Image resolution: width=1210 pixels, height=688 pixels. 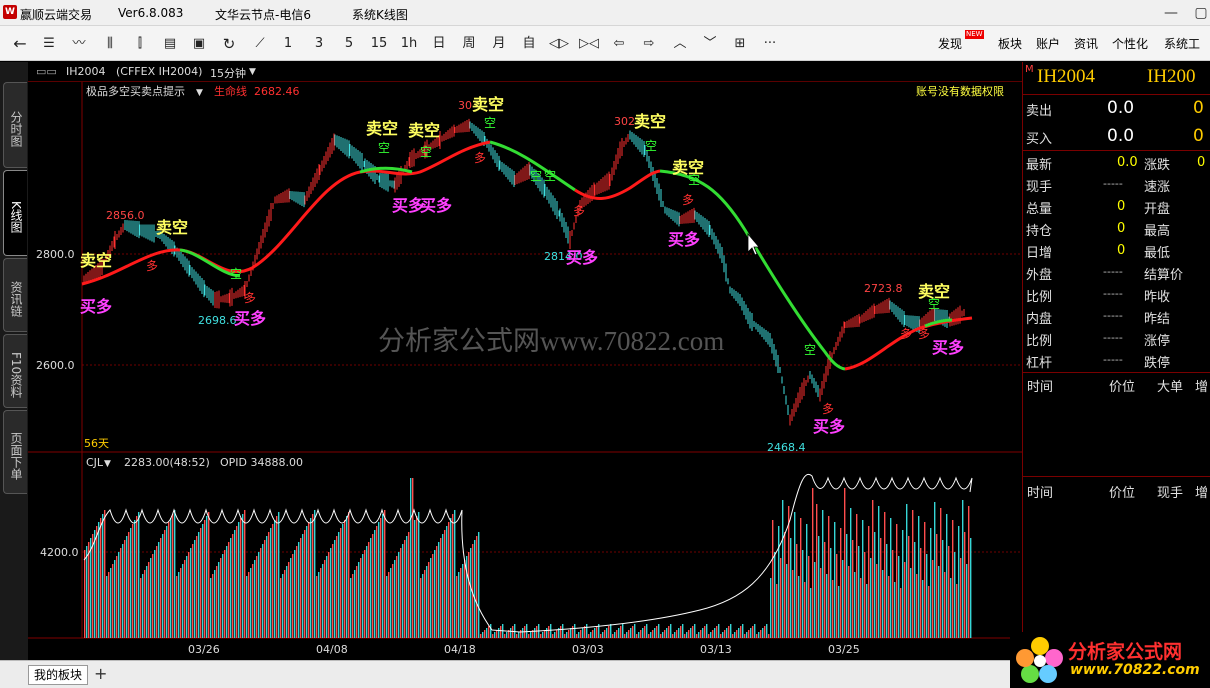 I want to click on quote-label: 速涨, so click(x=1157, y=187).